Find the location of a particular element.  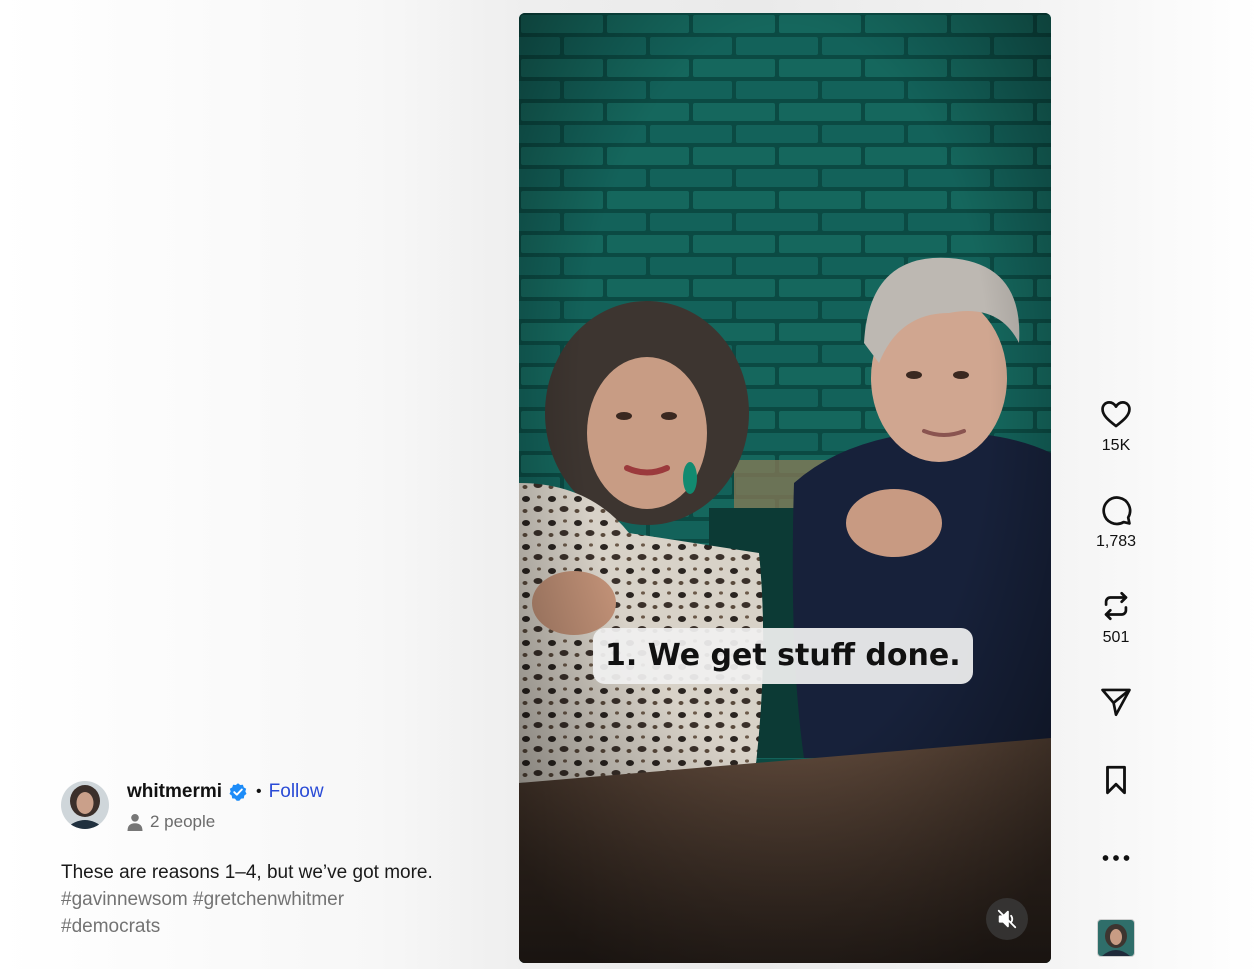

tagged-people-count: 2 people is located at coordinates (183, 821).